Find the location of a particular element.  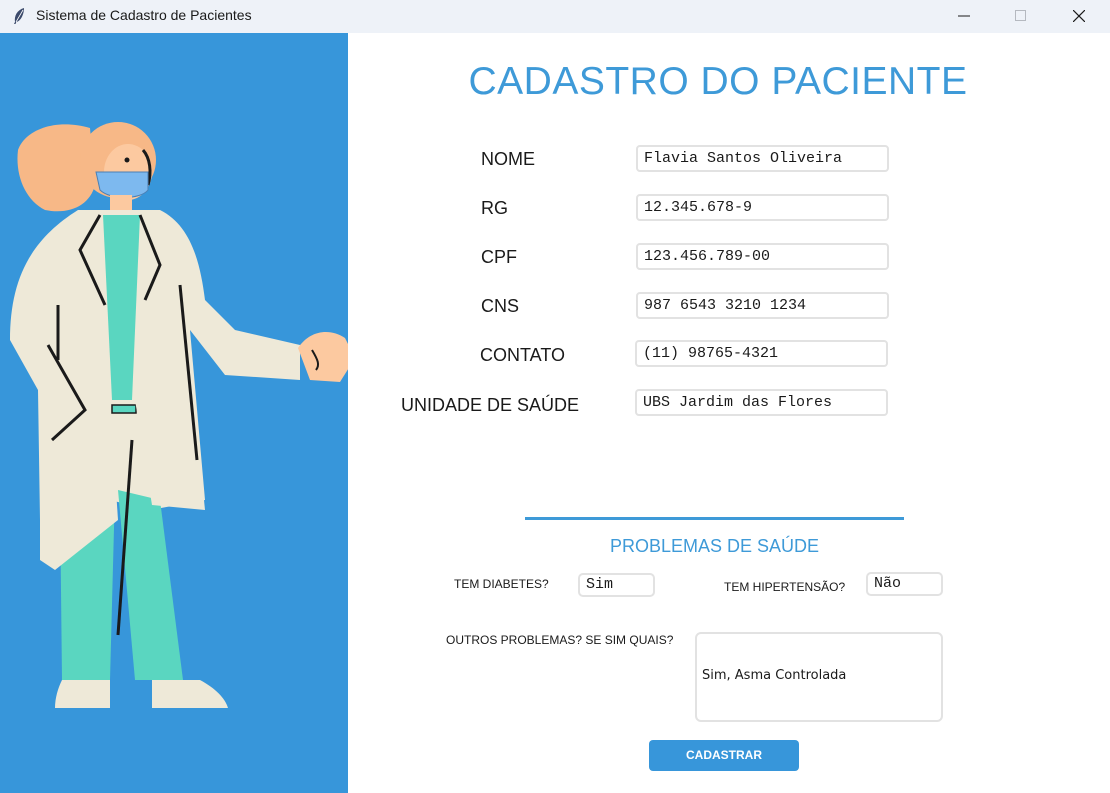

maximize-icon is located at coordinates (1020, 15).